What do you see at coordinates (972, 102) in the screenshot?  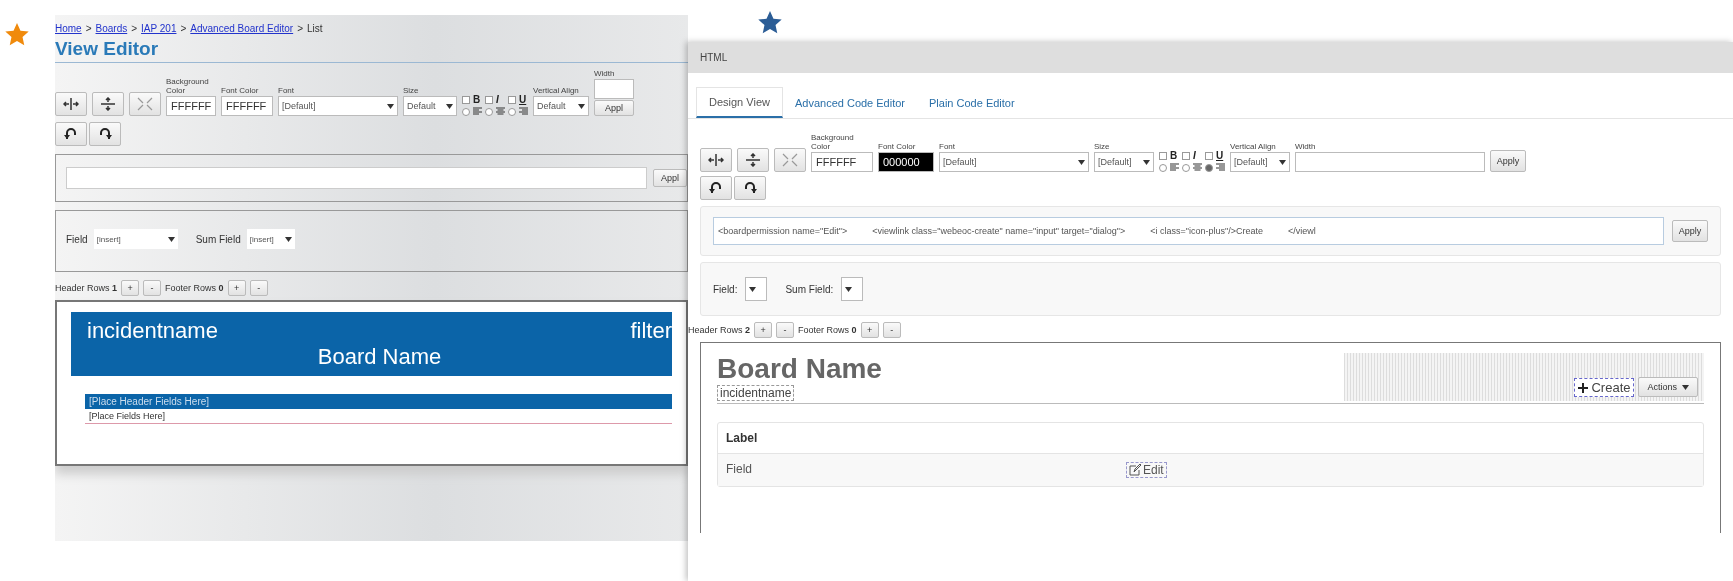 I see `editor-tab: Plain Code Editor` at bounding box center [972, 102].